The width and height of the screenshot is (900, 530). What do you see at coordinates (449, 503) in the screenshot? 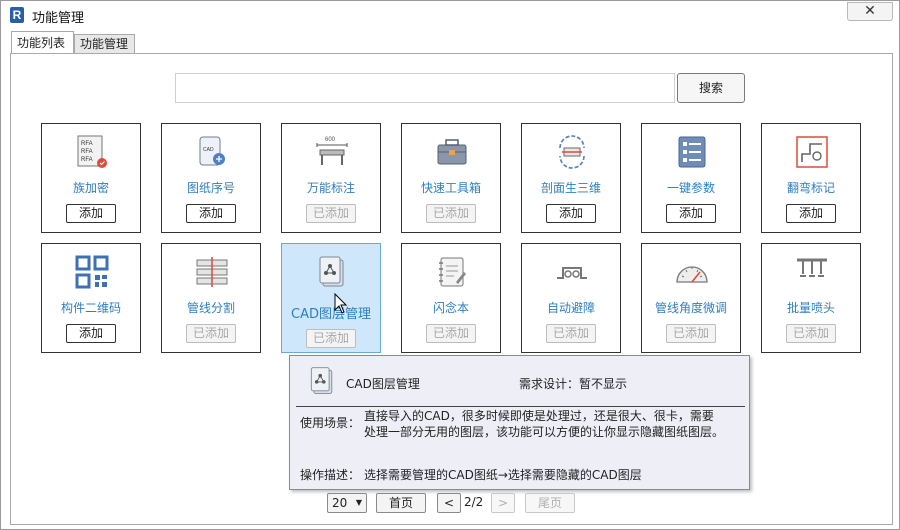
I see `prev-page-button: <` at bounding box center [449, 503].